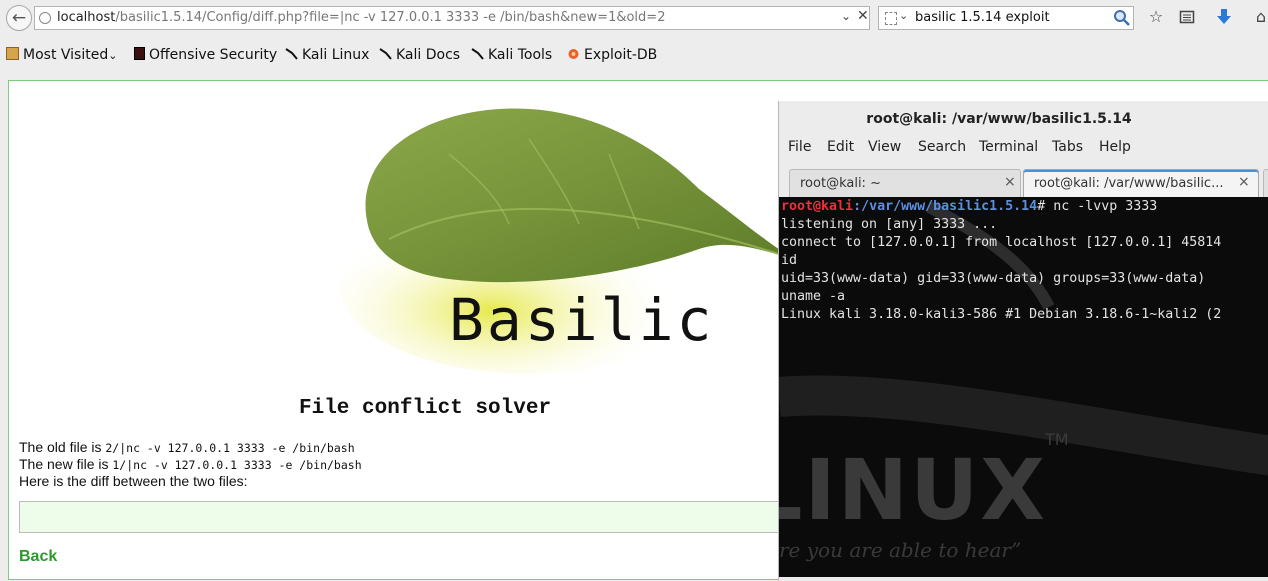  Describe the element at coordinates (520, 55) in the screenshot. I see `bookmark-label: Kali Tools` at that location.